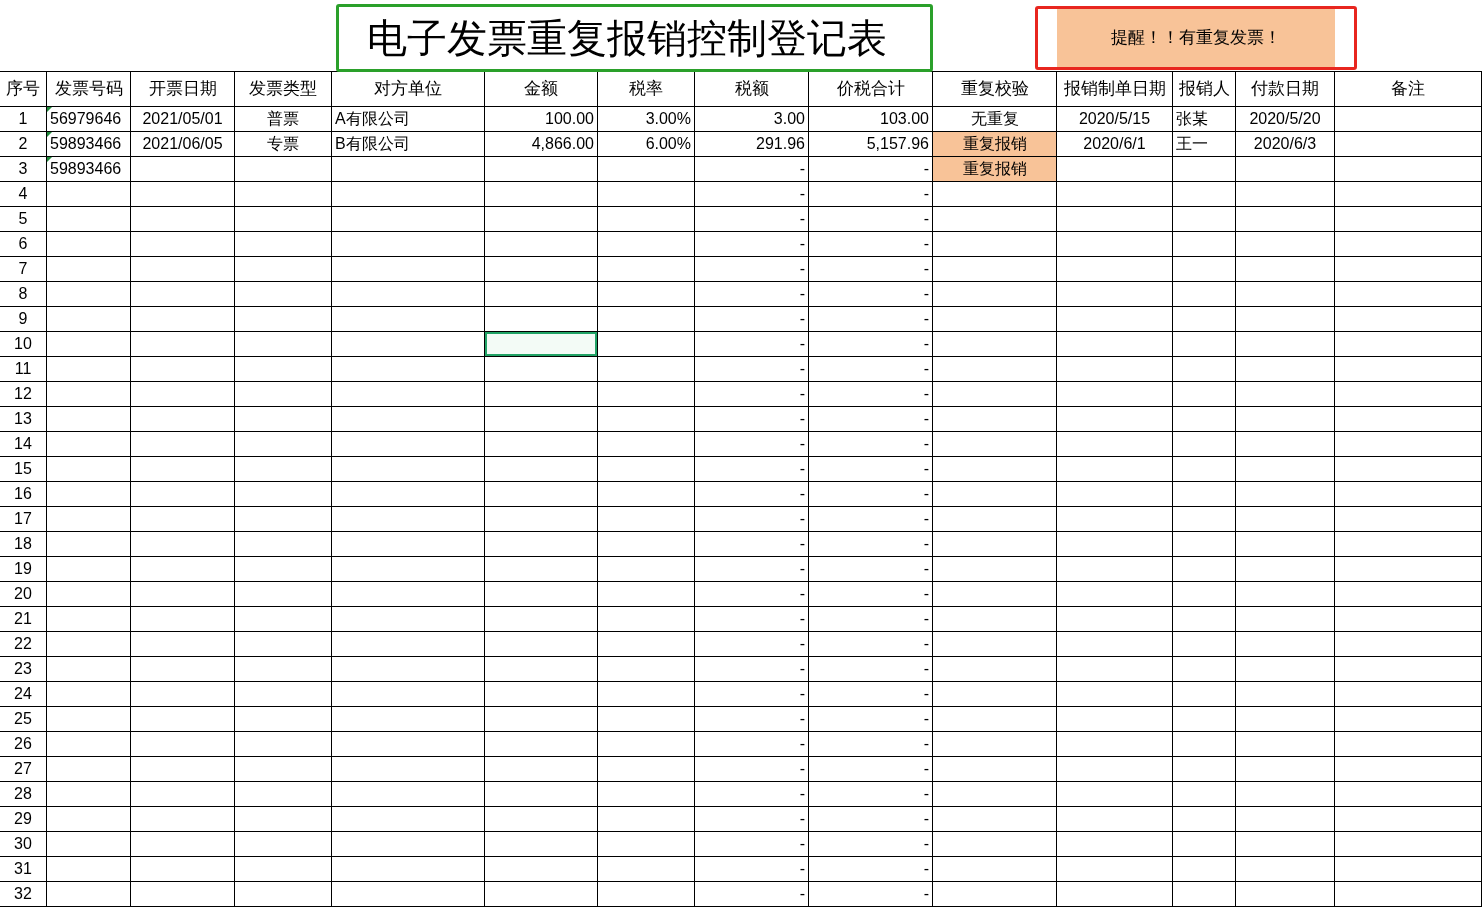 Image resolution: width=1482 pixels, height=910 pixels. What do you see at coordinates (23, 394) in the screenshot?
I see `table-cell: 12` at bounding box center [23, 394].